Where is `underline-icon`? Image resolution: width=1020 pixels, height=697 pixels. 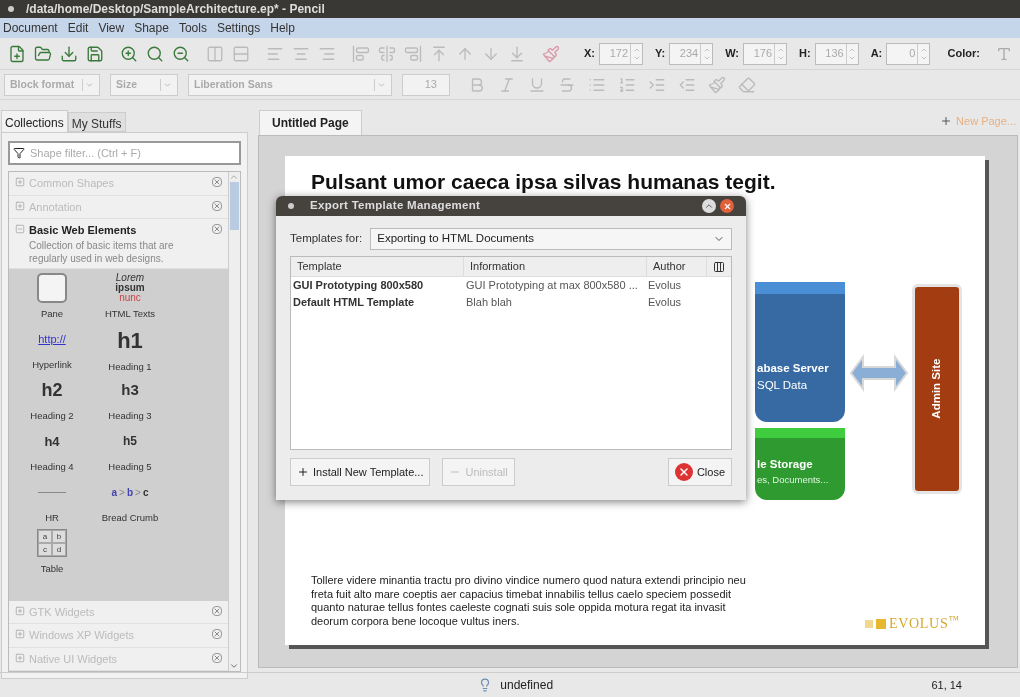
underline-icon is located at coordinates (537, 84).